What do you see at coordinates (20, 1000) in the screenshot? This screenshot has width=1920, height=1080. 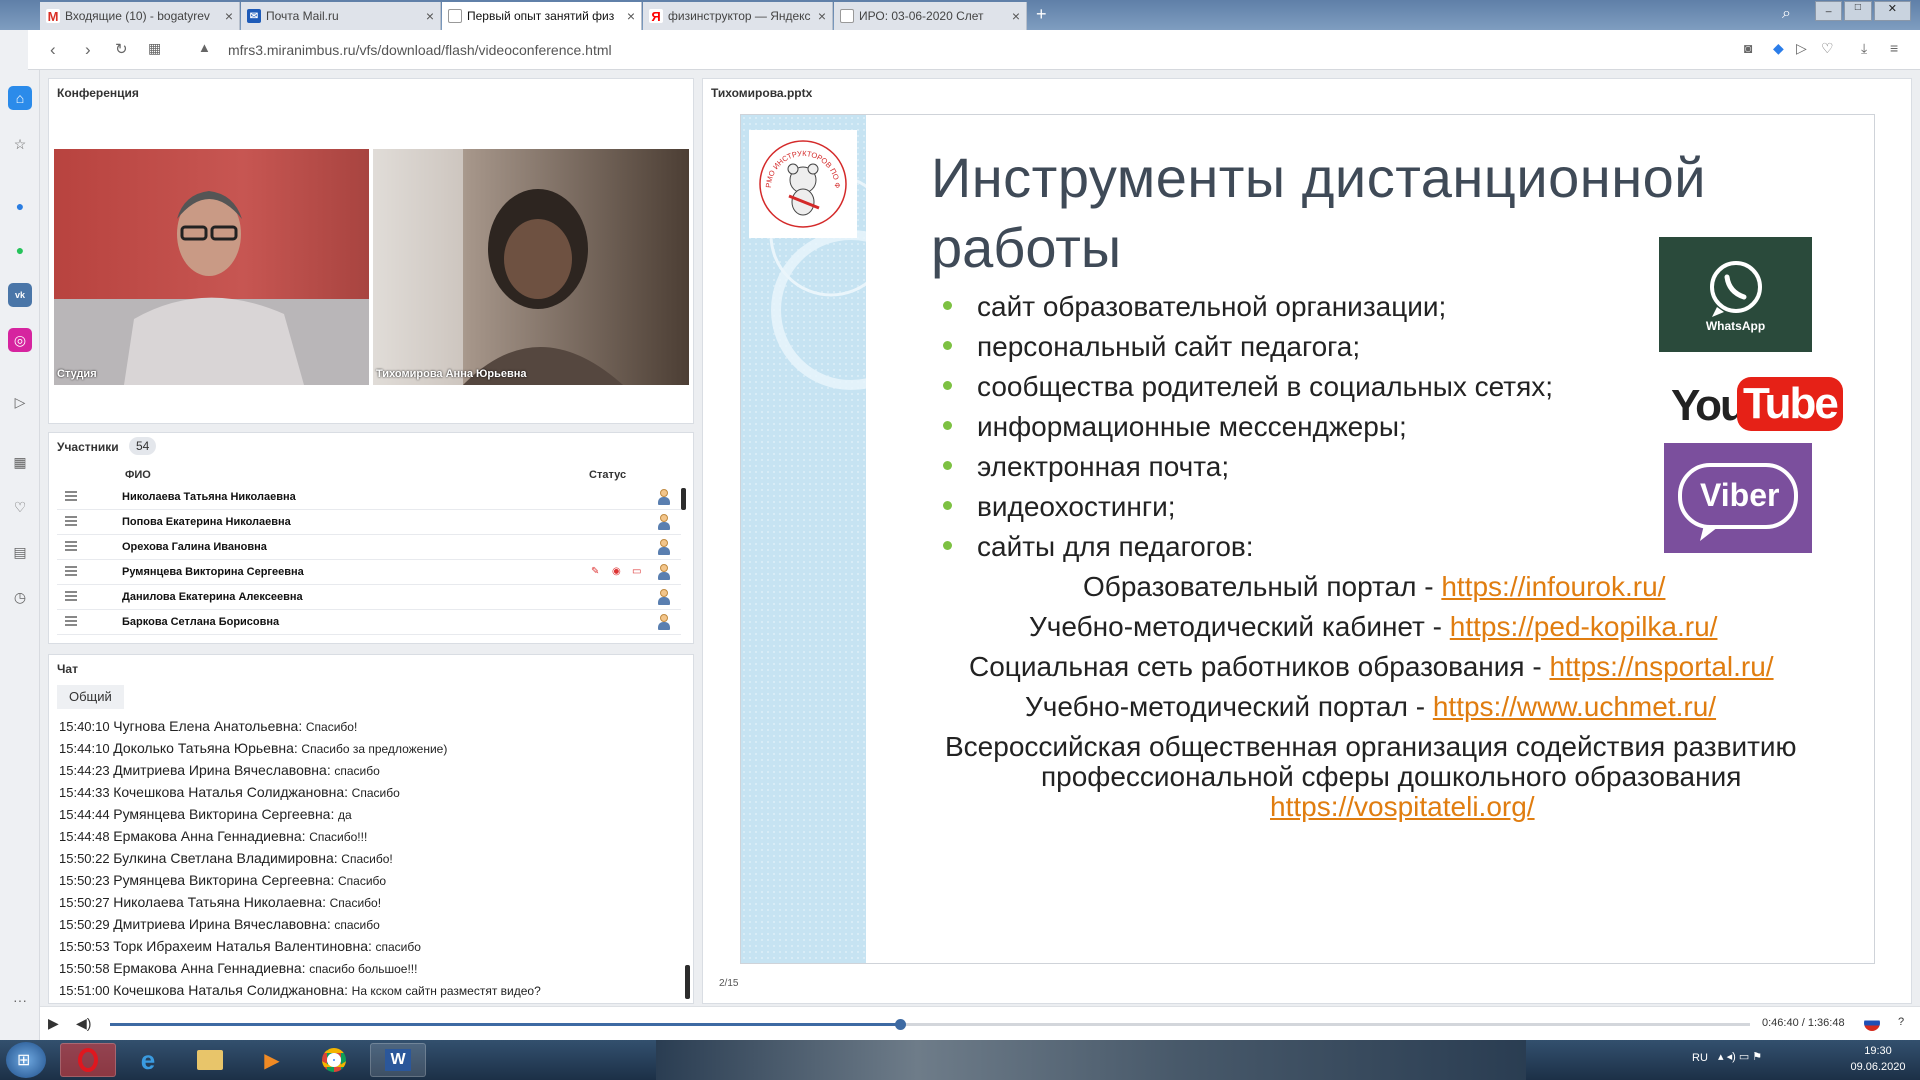 I see `more-icon: ···` at bounding box center [20, 1000].